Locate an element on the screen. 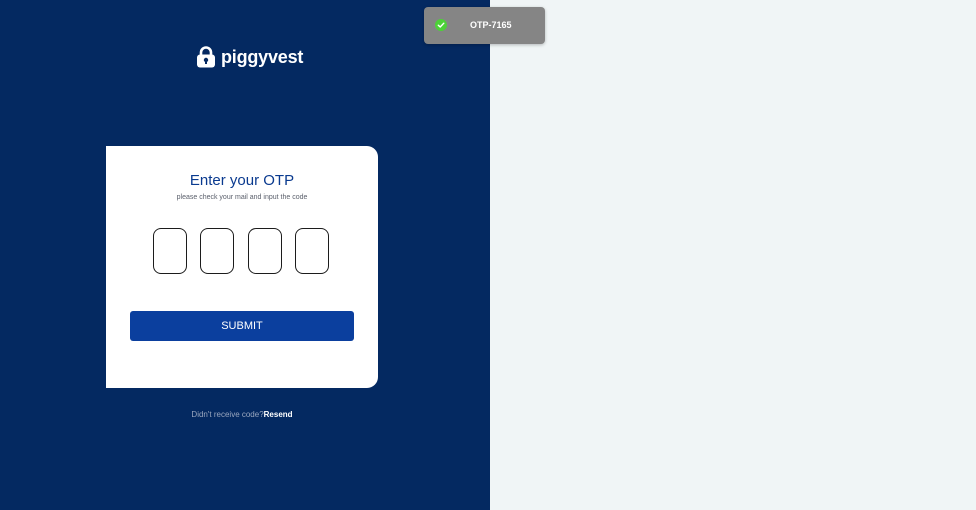 The height and width of the screenshot is (510, 976). submit-button: SUBMIT is located at coordinates (242, 326).